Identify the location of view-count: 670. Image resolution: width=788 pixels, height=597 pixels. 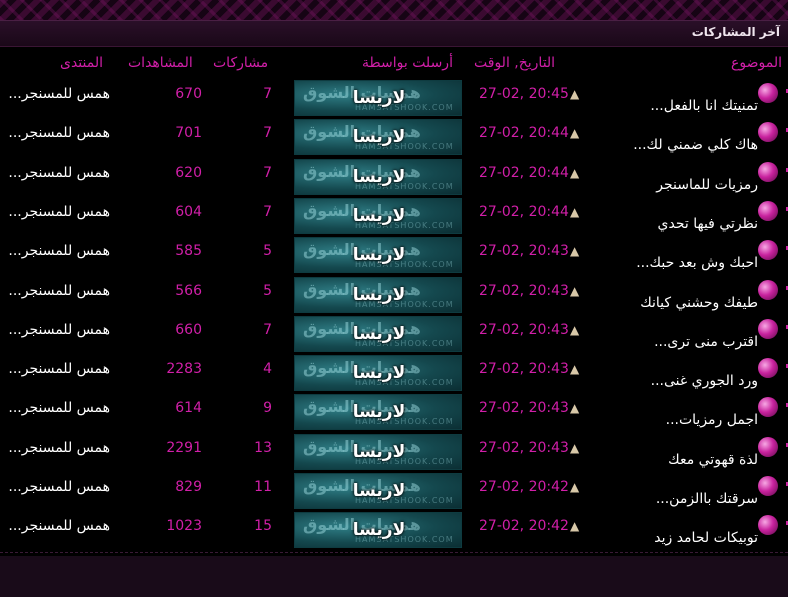
(188, 94).